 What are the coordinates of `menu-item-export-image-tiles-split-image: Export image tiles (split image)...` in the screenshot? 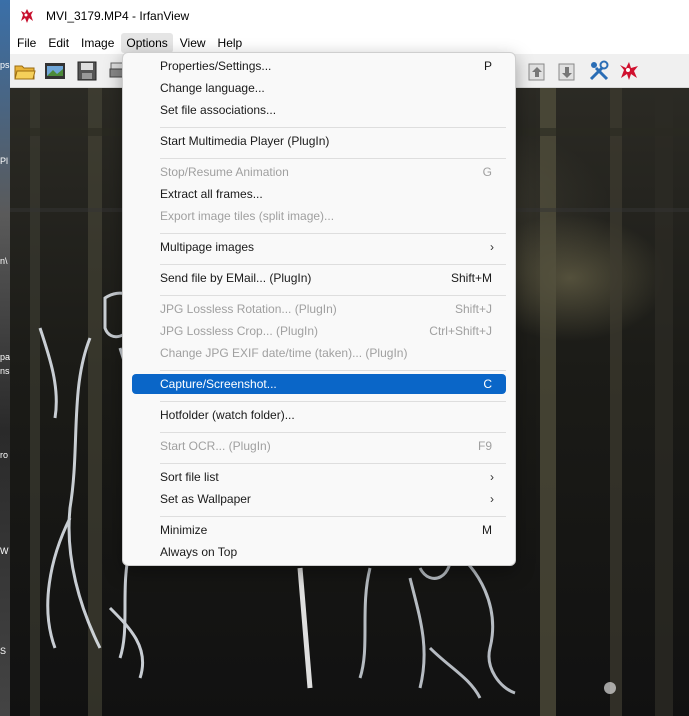 It's located at (319, 216).